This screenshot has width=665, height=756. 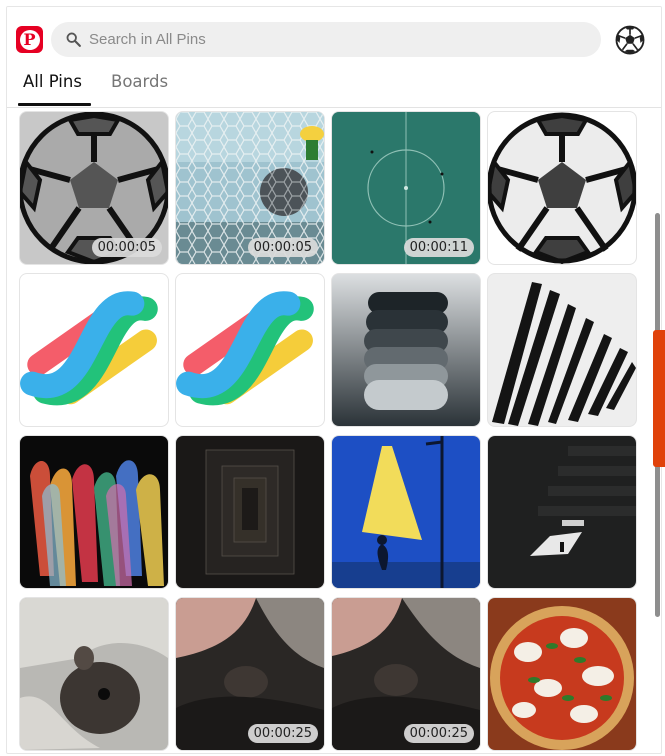 I want to click on pinterest-logo: P, so click(x=29, y=39).